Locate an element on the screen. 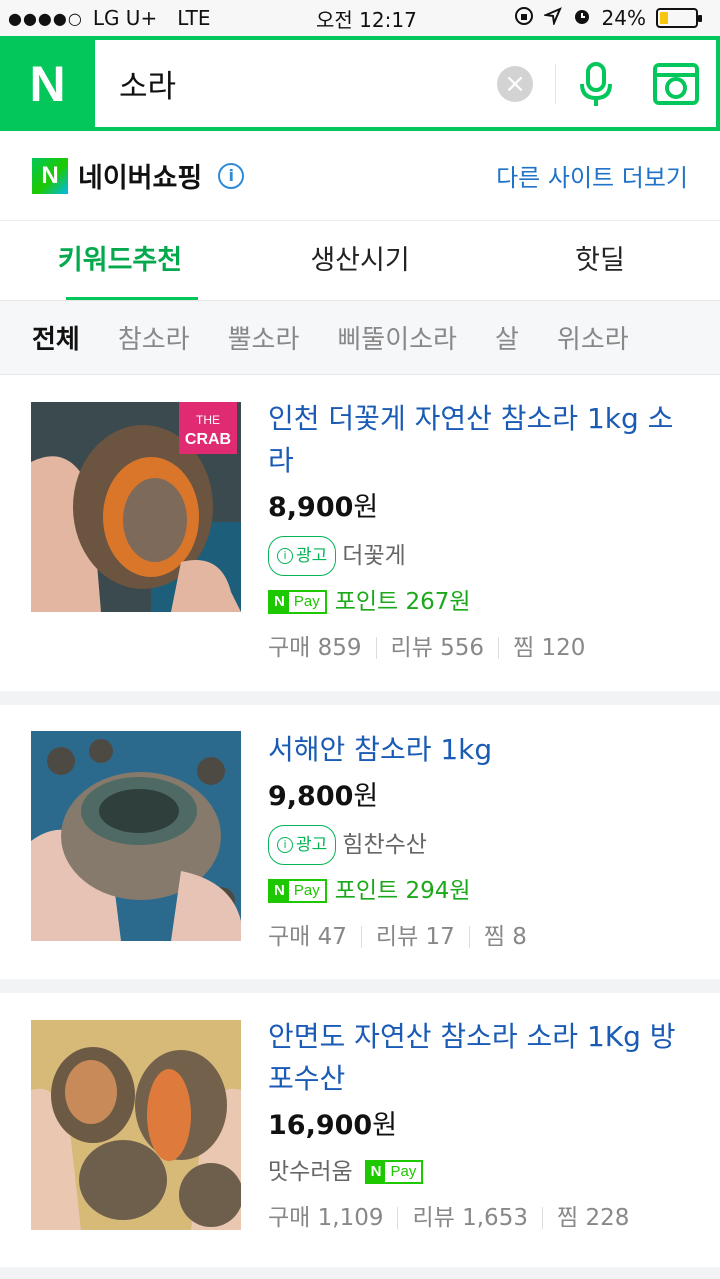  status-right: 24% is located at coordinates (608, 18).